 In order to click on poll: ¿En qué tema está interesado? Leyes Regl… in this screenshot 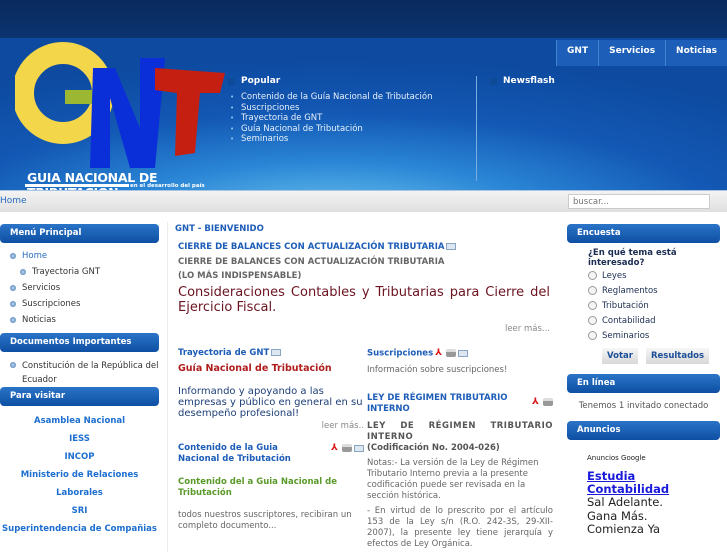, I will do `click(643, 303)`.